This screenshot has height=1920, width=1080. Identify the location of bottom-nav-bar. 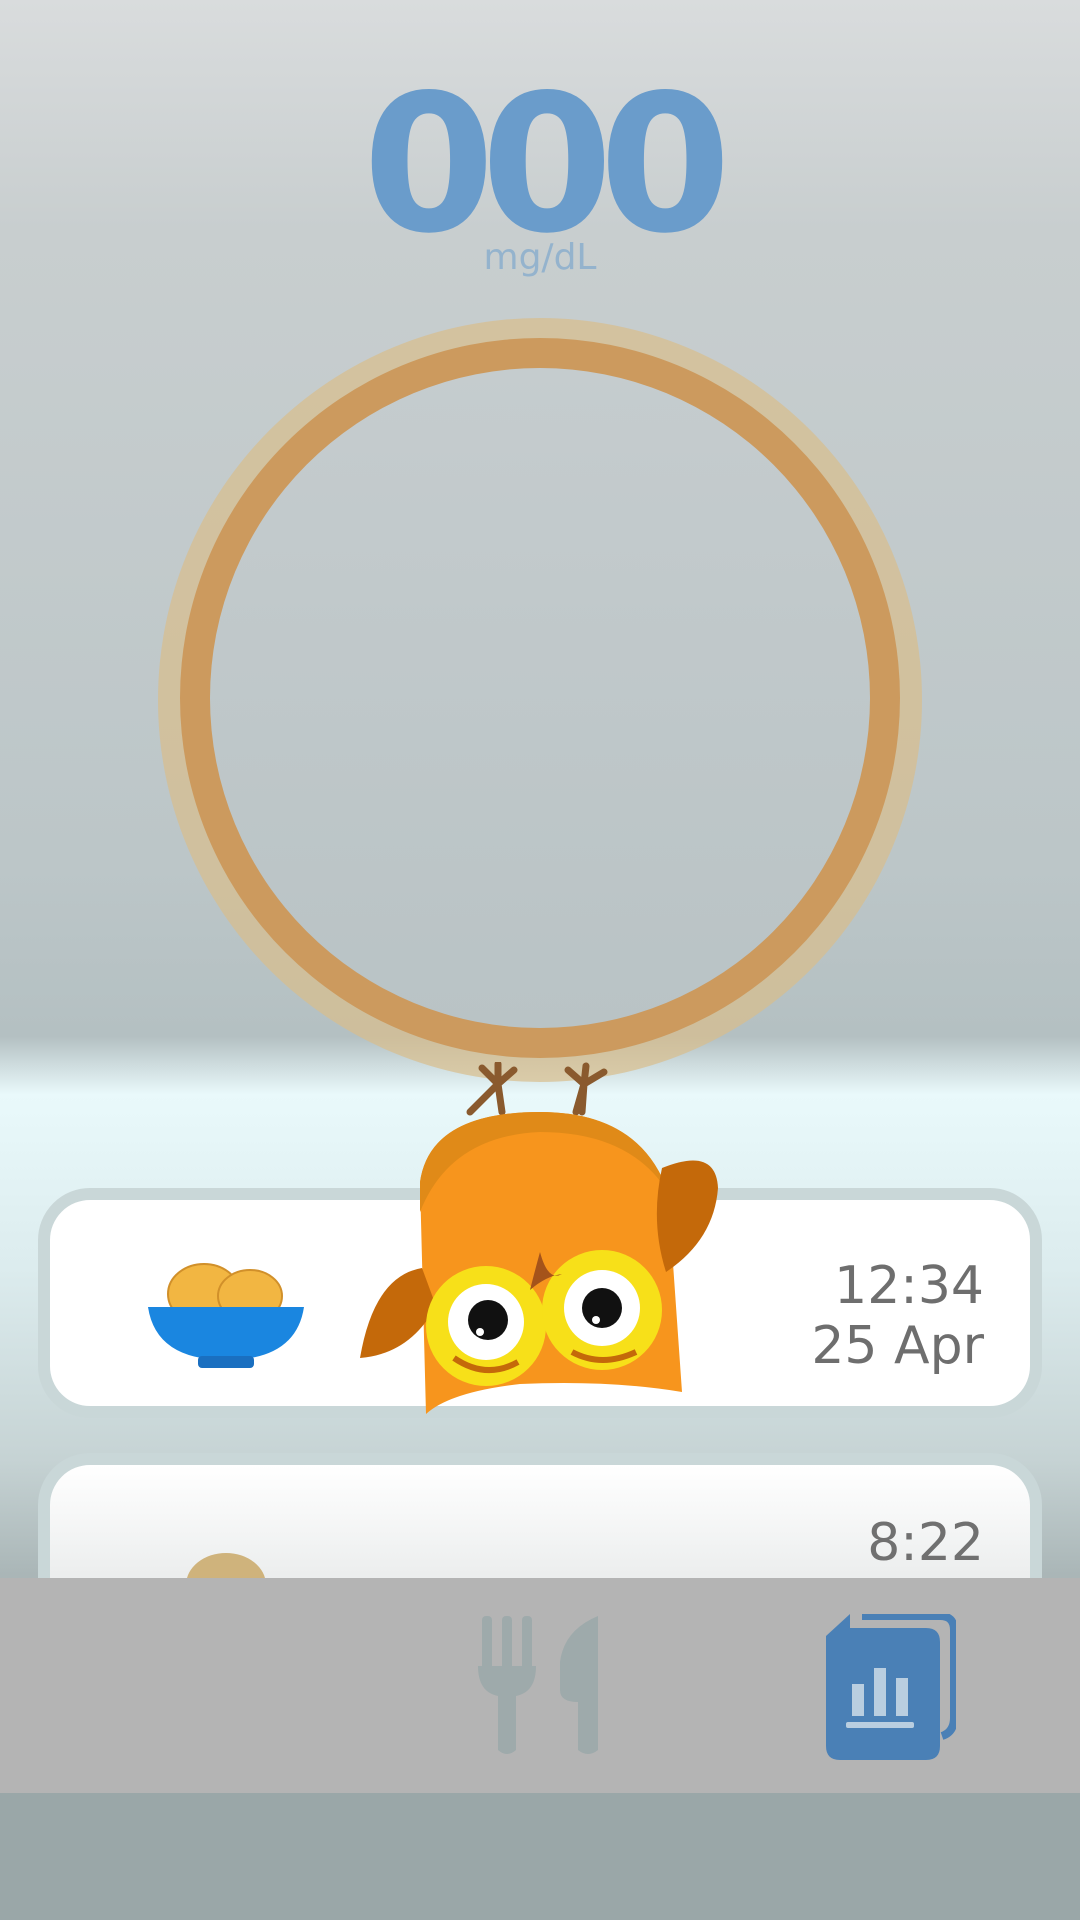
(540, 1685).